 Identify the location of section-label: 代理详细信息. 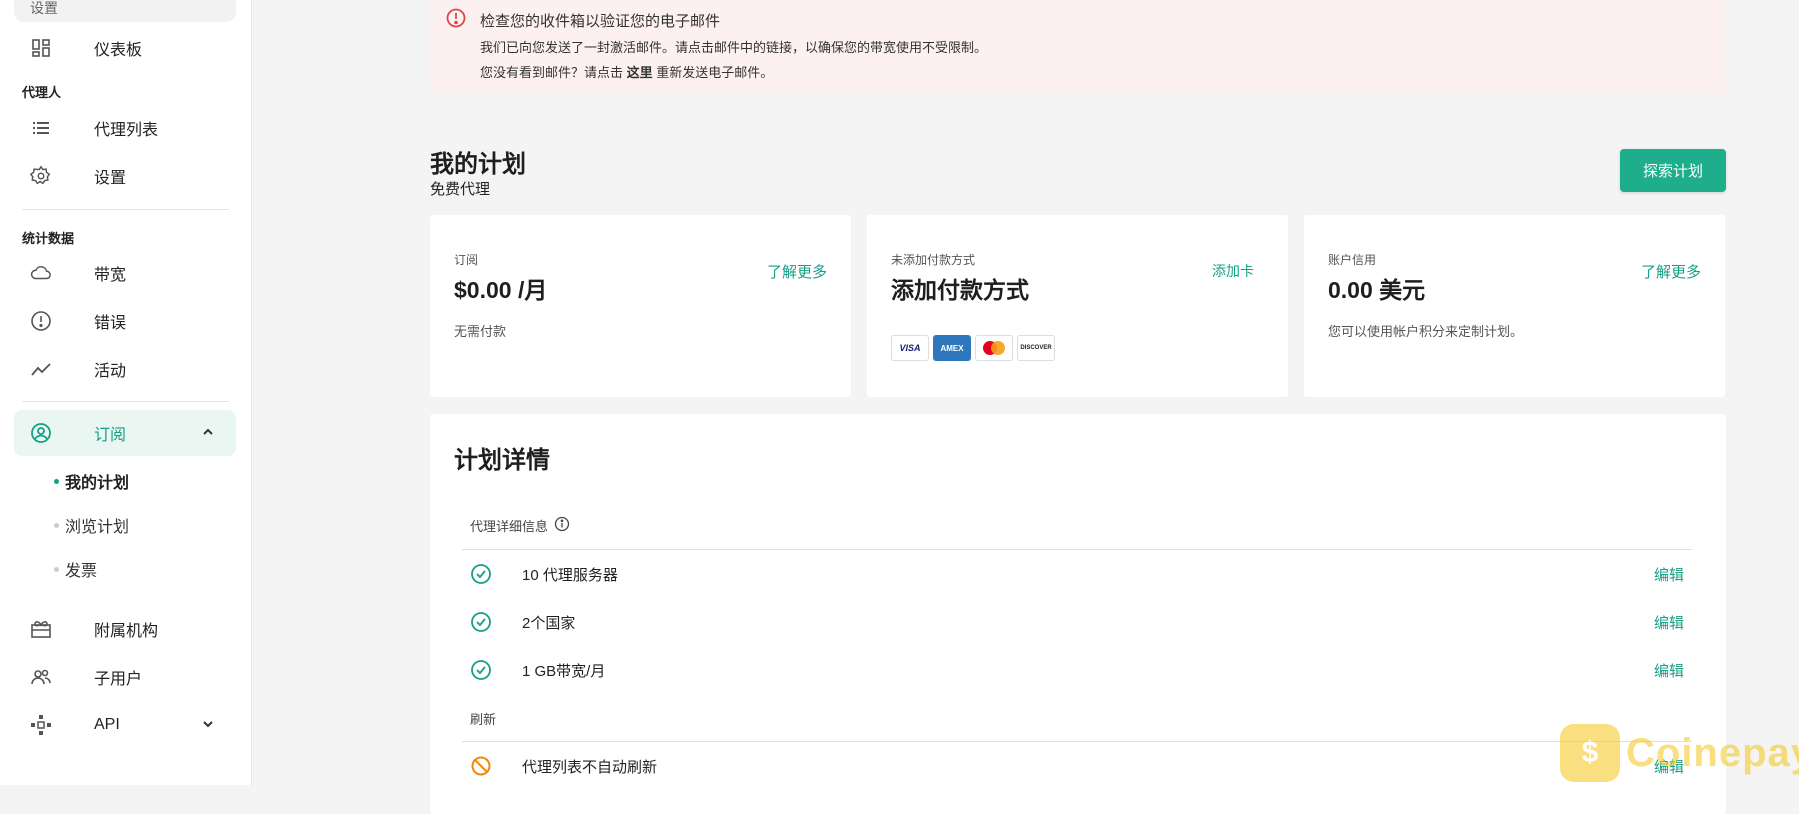
(509, 526).